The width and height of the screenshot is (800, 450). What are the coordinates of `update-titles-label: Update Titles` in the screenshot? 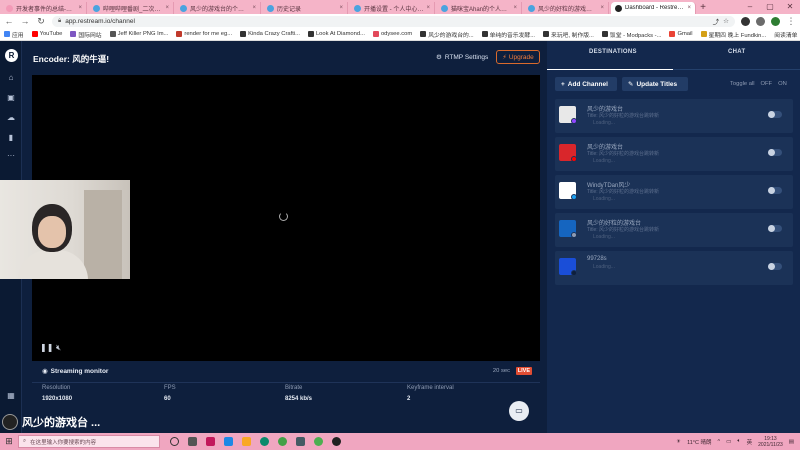 It's located at (657, 84).